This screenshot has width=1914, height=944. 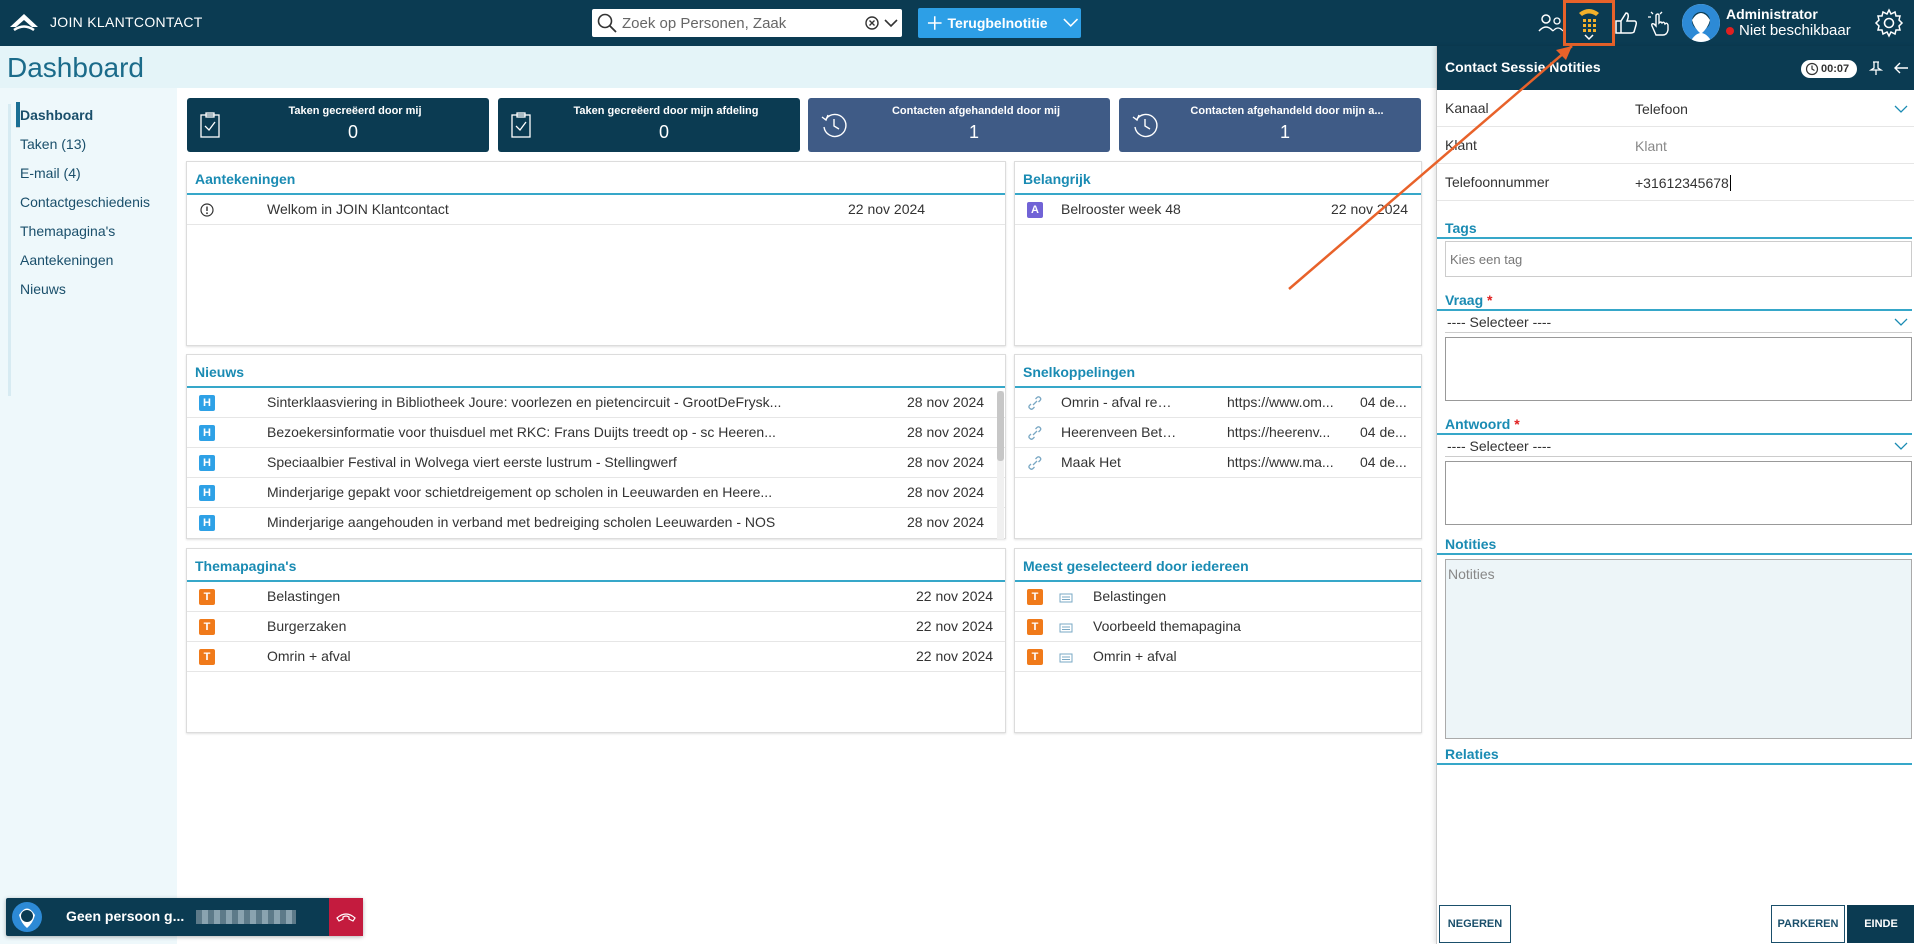 I want to click on parkeren-button: PARKEREN, so click(x=1808, y=924).